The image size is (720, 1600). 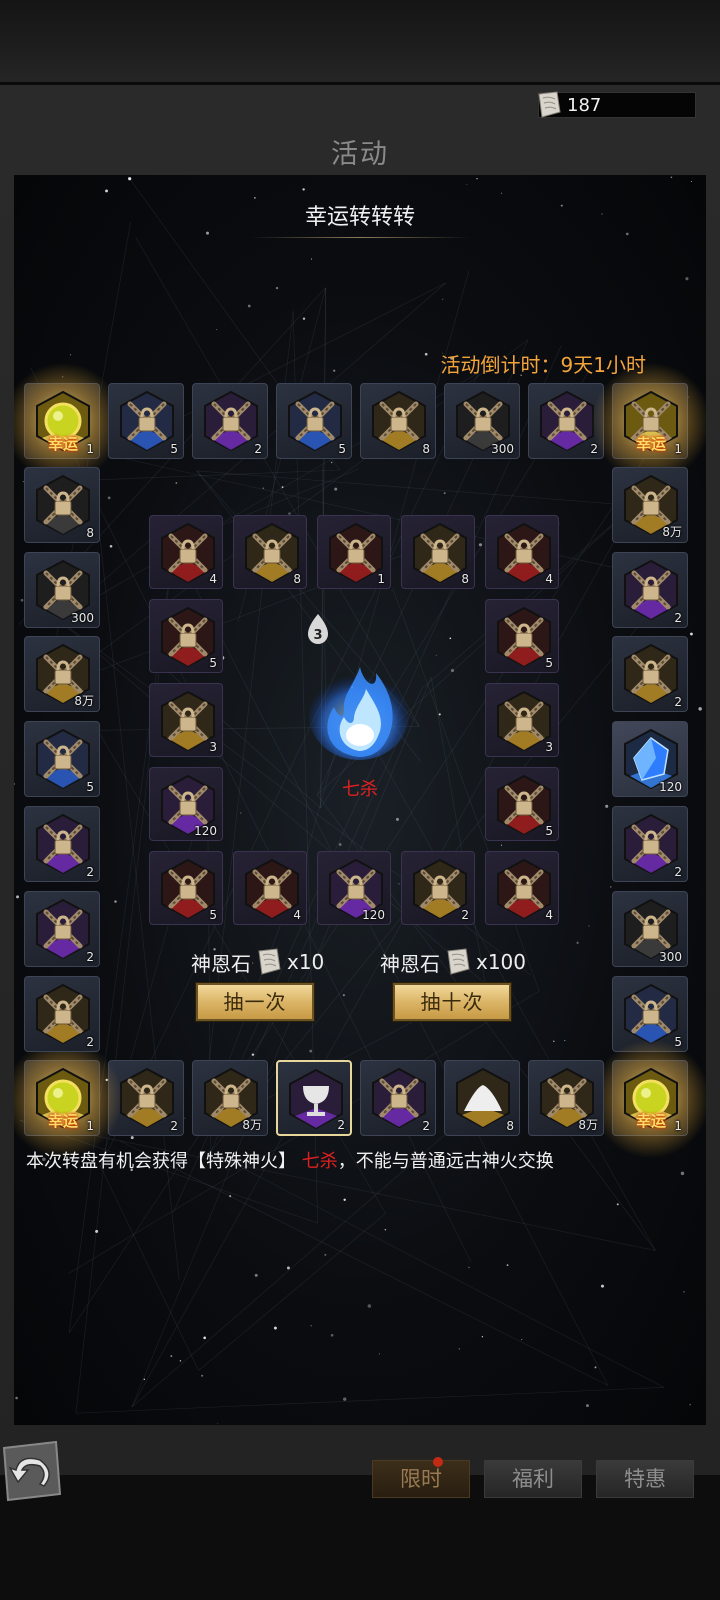 What do you see at coordinates (360, 154) in the screenshot?
I see `page-title: 活动` at bounding box center [360, 154].